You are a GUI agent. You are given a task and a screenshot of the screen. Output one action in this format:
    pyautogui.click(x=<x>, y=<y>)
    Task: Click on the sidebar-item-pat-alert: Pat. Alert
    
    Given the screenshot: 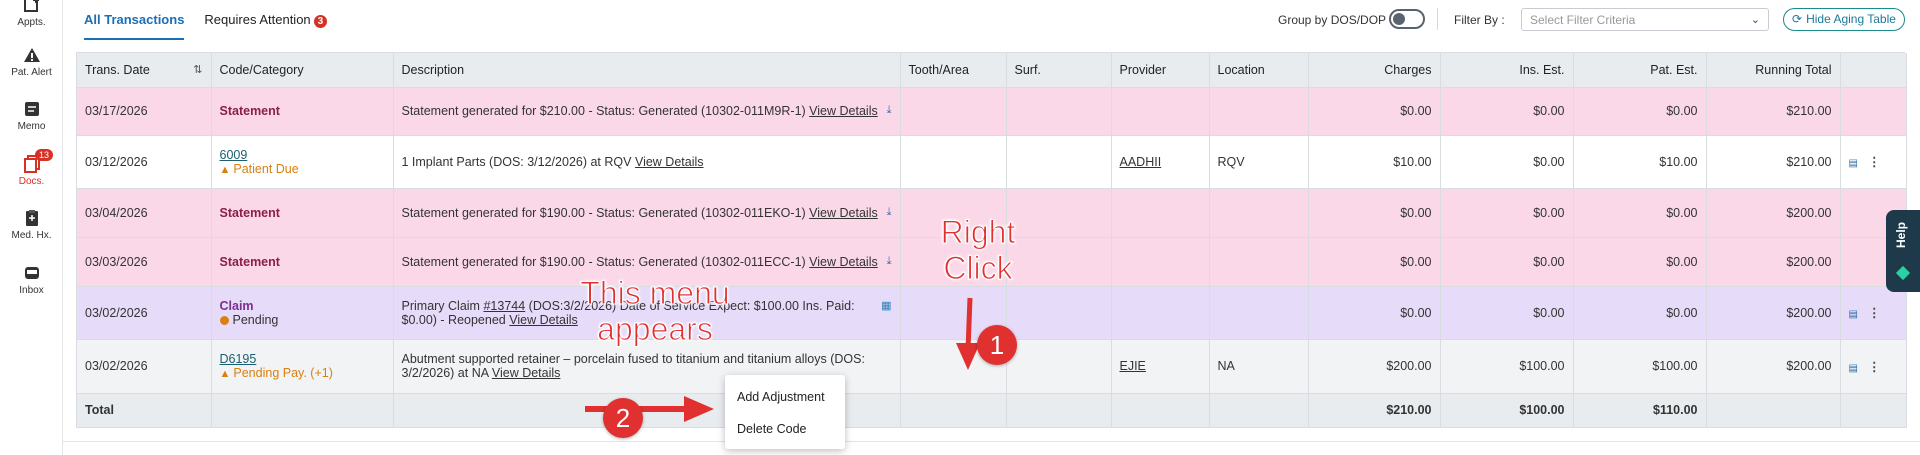 What is the action you would take?
    pyautogui.click(x=31, y=62)
    